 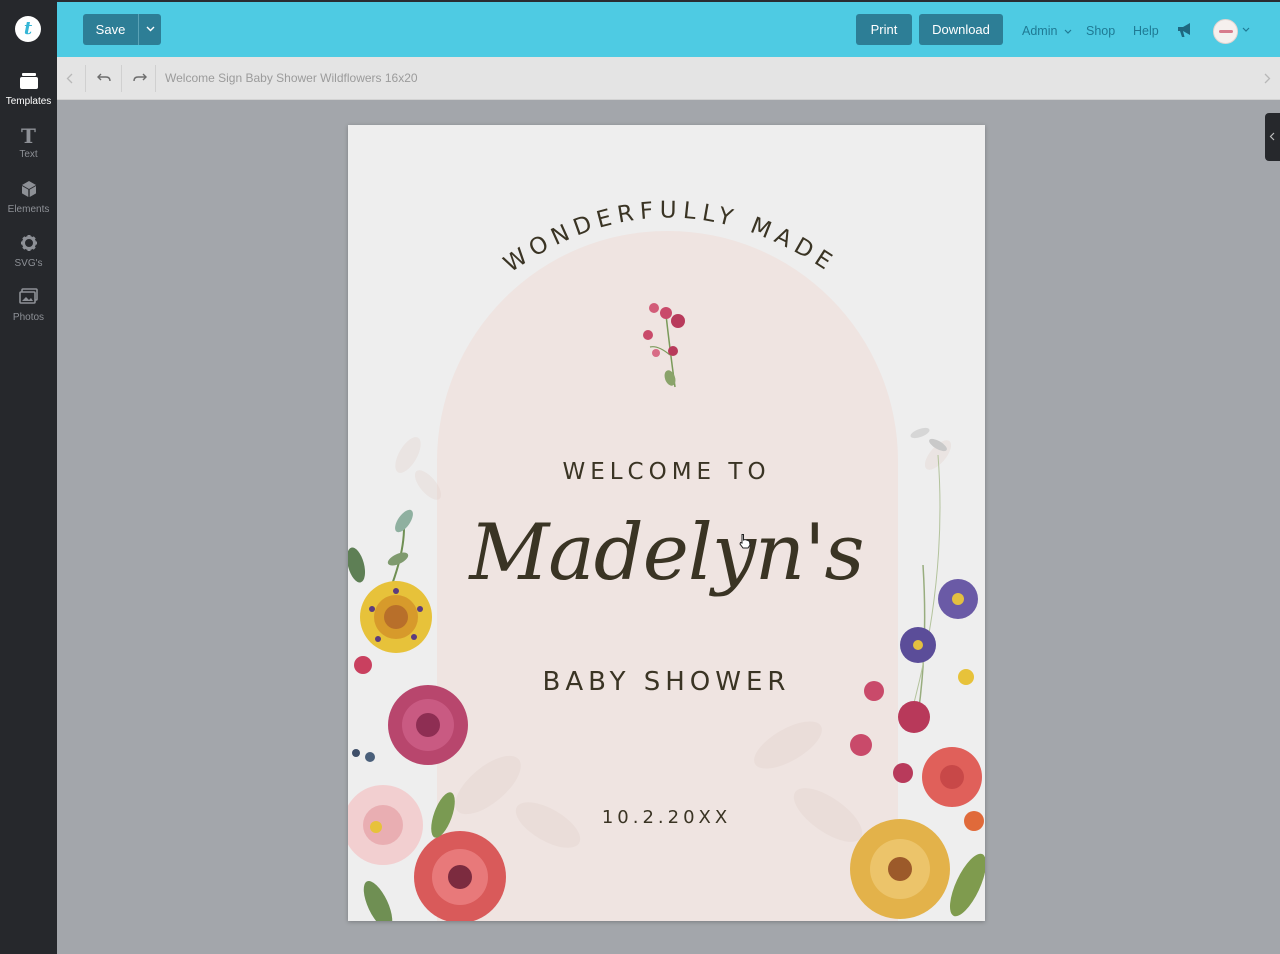 What do you see at coordinates (666, 472) in the screenshot?
I see `welcome-text: WELCOME TO` at bounding box center [666, 472].